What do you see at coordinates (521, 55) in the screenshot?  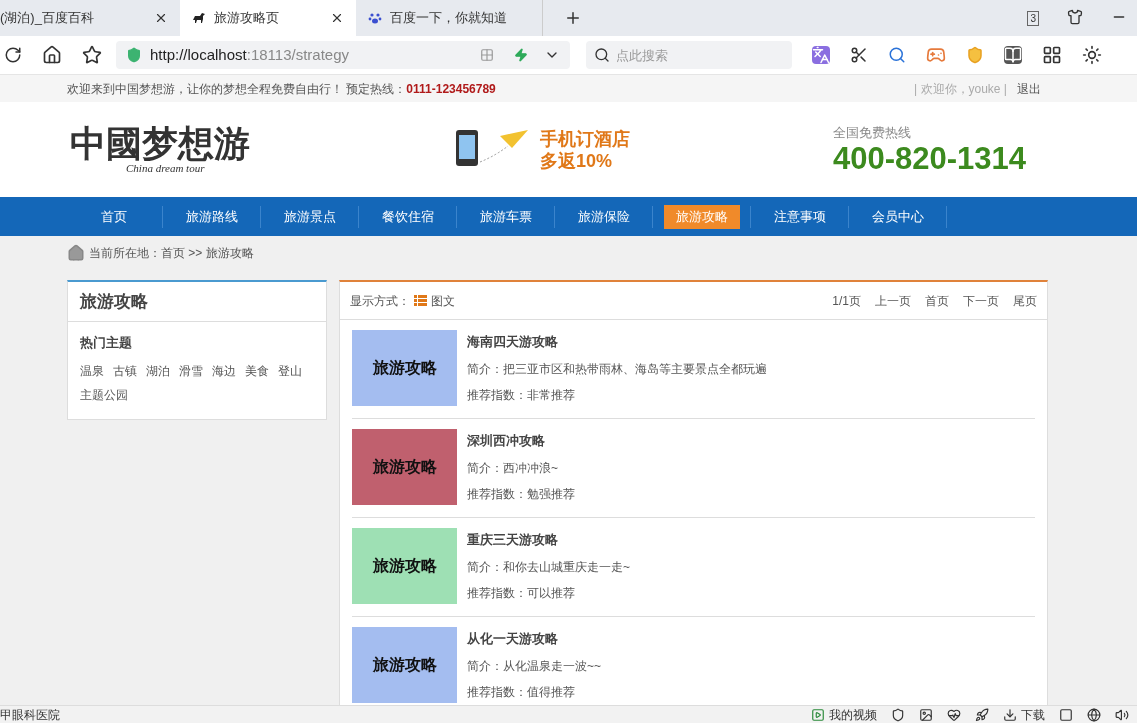 I see `lightning-icon` at bounding box center [521, 55].